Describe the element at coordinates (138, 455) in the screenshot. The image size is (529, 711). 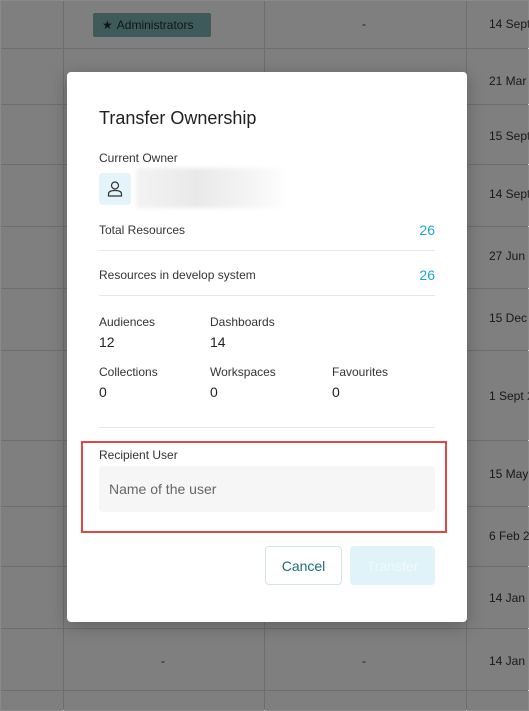
I see `recipient-user-label: Recipient User` at that location.